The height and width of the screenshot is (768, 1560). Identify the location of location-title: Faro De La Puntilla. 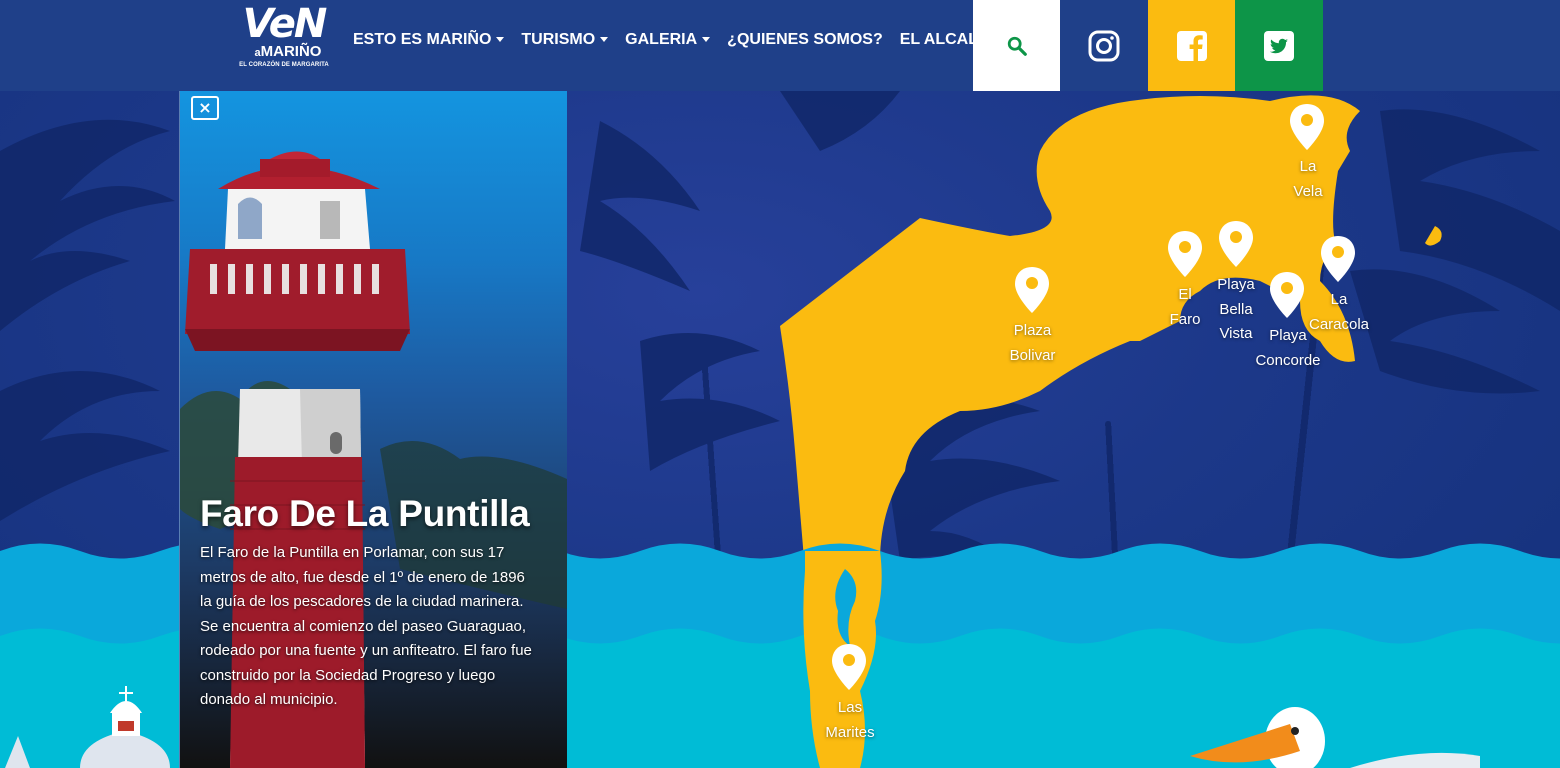
(365, 513).